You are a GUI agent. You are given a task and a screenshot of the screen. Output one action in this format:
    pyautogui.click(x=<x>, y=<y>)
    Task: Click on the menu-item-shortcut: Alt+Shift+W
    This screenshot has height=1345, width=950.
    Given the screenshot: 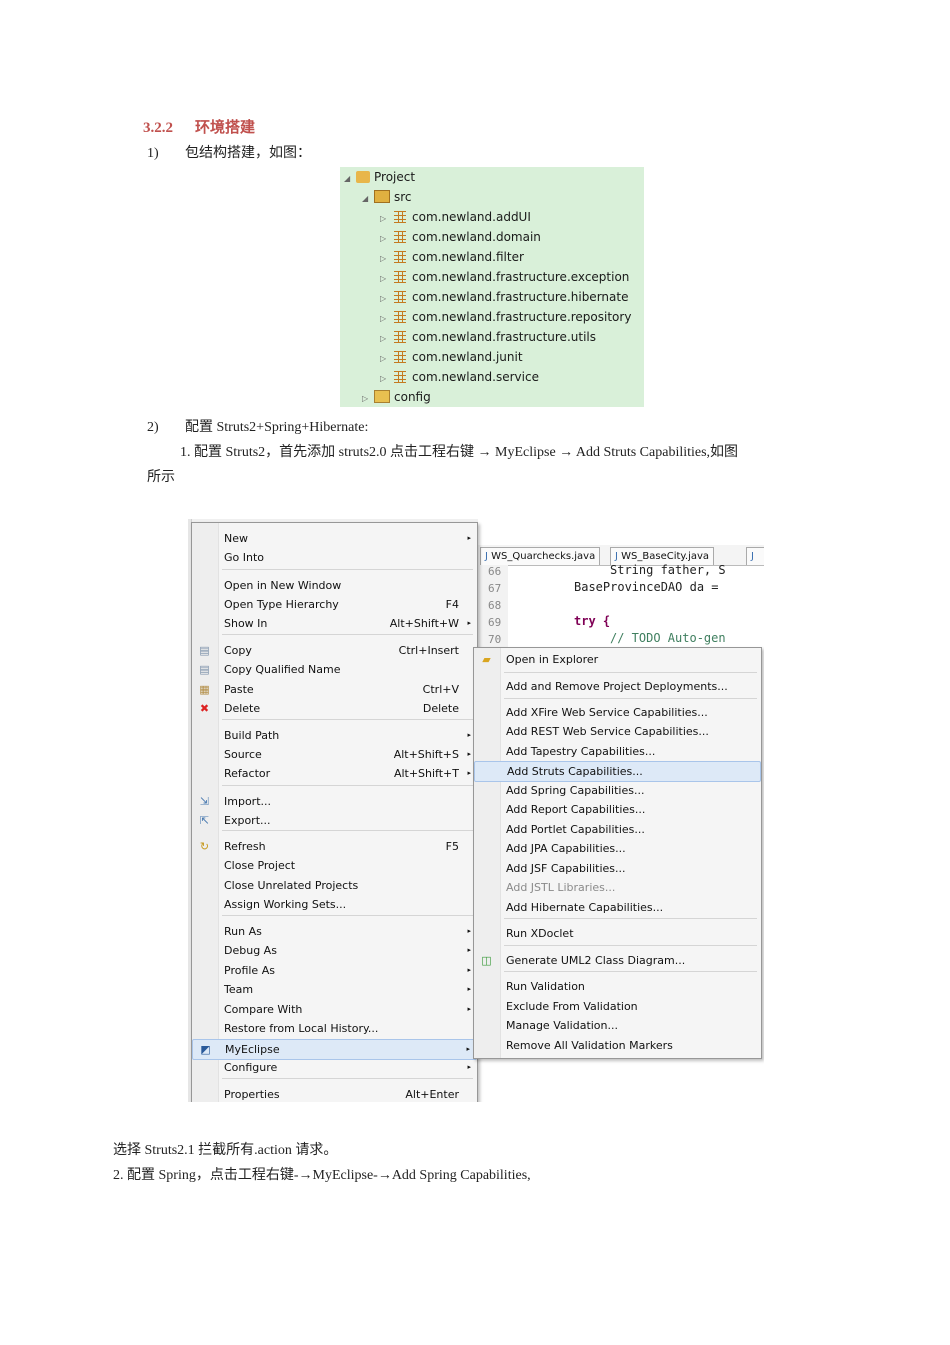 What is the action you would take?
    pyautogui.click(x=424, y=623)
    